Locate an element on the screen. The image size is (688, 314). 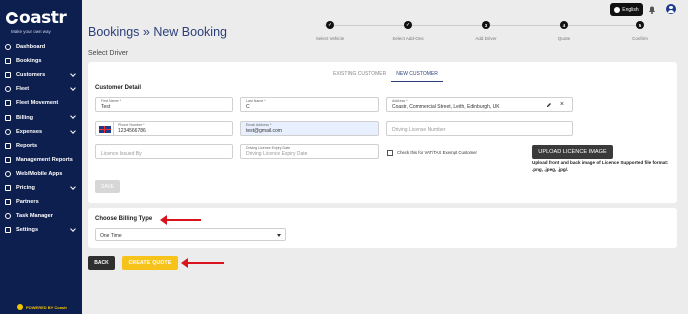
first-name-value: Test is located at coordinates (106, 107).